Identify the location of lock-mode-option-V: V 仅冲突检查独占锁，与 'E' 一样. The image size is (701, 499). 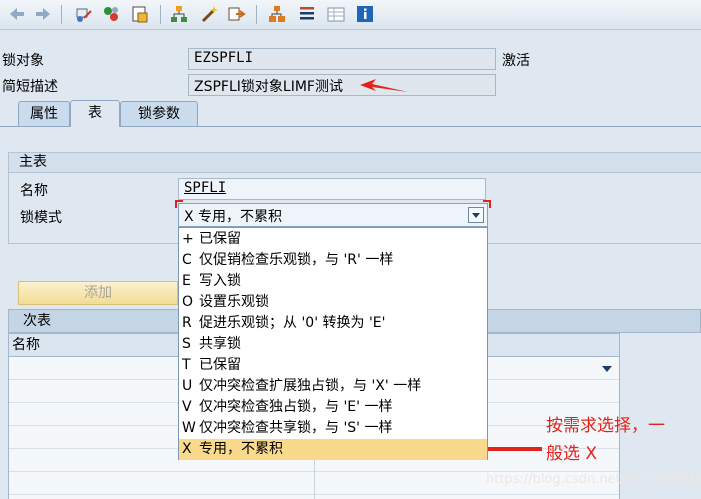
(333, 407).